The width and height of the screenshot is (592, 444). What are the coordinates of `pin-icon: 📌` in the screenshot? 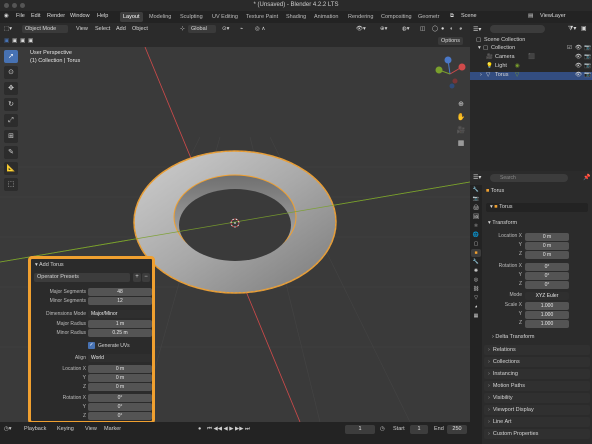 It's located at (586, 177).